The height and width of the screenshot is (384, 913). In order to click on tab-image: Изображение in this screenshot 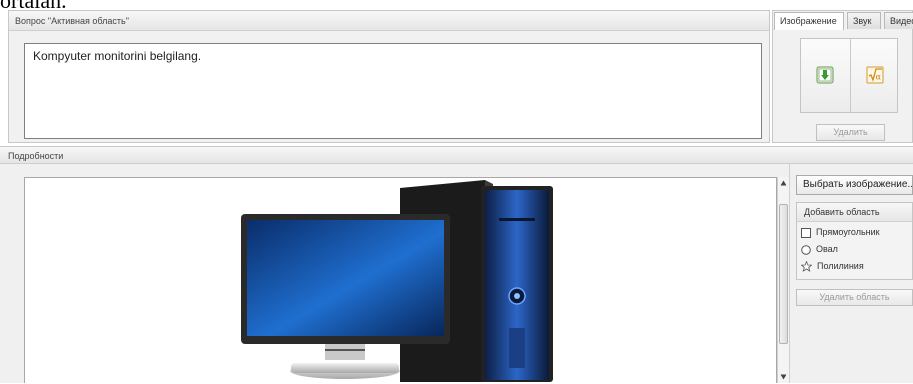, I will do `click(809, 21)`.